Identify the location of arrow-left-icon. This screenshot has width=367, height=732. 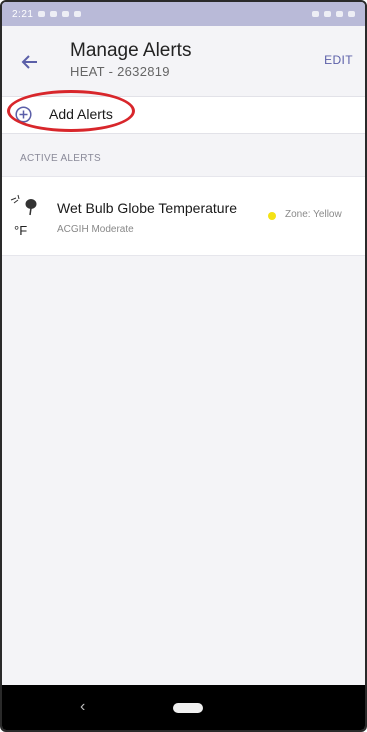
(29, 62).